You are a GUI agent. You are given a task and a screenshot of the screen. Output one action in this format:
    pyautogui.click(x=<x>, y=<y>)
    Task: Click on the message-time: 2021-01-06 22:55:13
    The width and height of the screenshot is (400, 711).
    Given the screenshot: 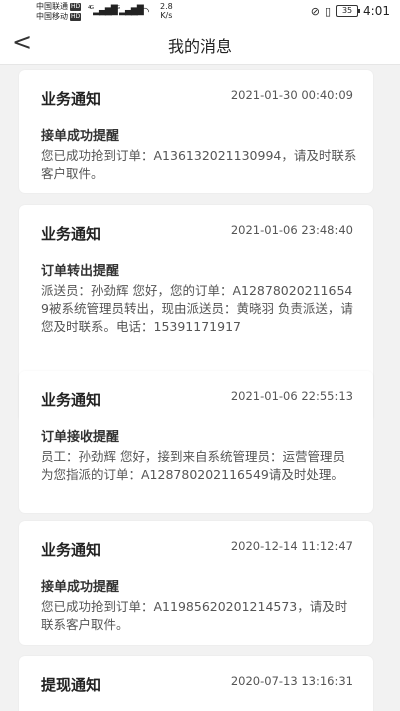 What is the action you would take?
    pyautogui.click(x=291, y=396)
    